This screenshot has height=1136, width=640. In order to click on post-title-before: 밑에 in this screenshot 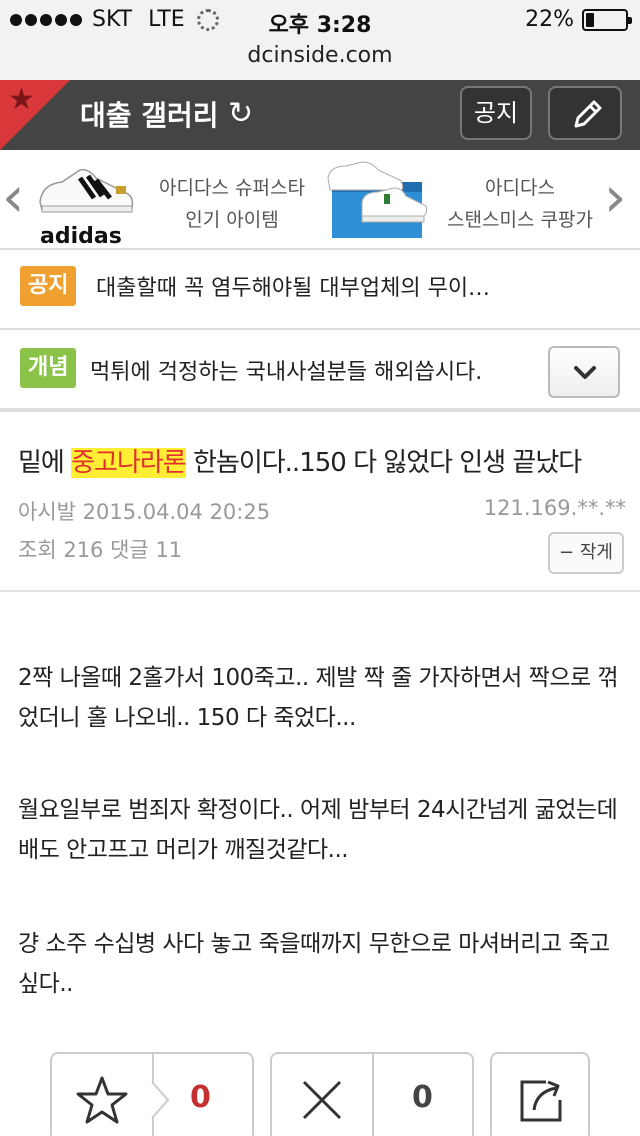, I will do `click(45, 463)`.